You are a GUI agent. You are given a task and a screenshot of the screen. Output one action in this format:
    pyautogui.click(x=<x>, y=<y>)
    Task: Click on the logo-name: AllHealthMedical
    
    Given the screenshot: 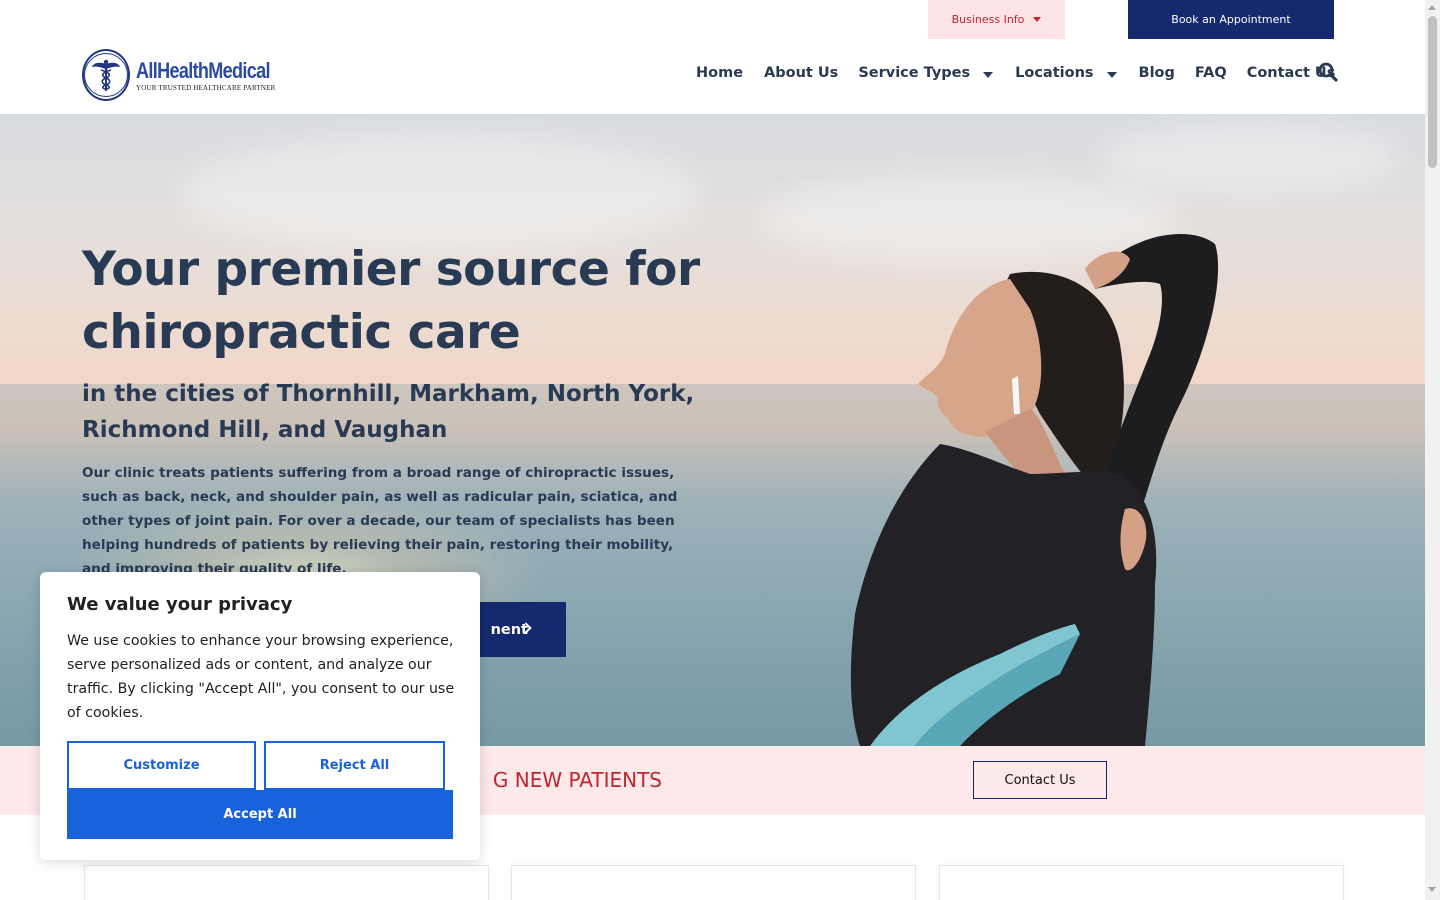 What is the action you would take?
    pyautogui.click(x=203, y=70)
    